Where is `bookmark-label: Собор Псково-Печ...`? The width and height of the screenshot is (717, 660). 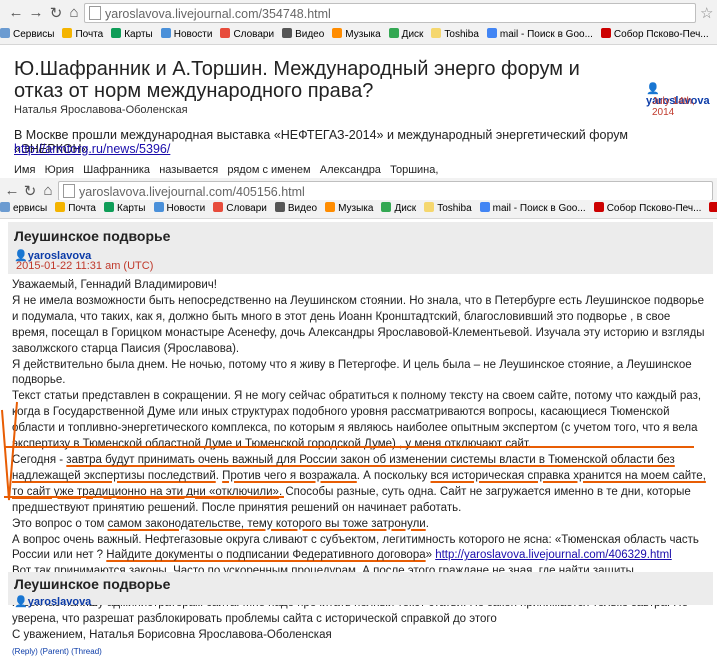
bookmark-label: Собор Псково-Печ... is located at coordinates (654, 208).